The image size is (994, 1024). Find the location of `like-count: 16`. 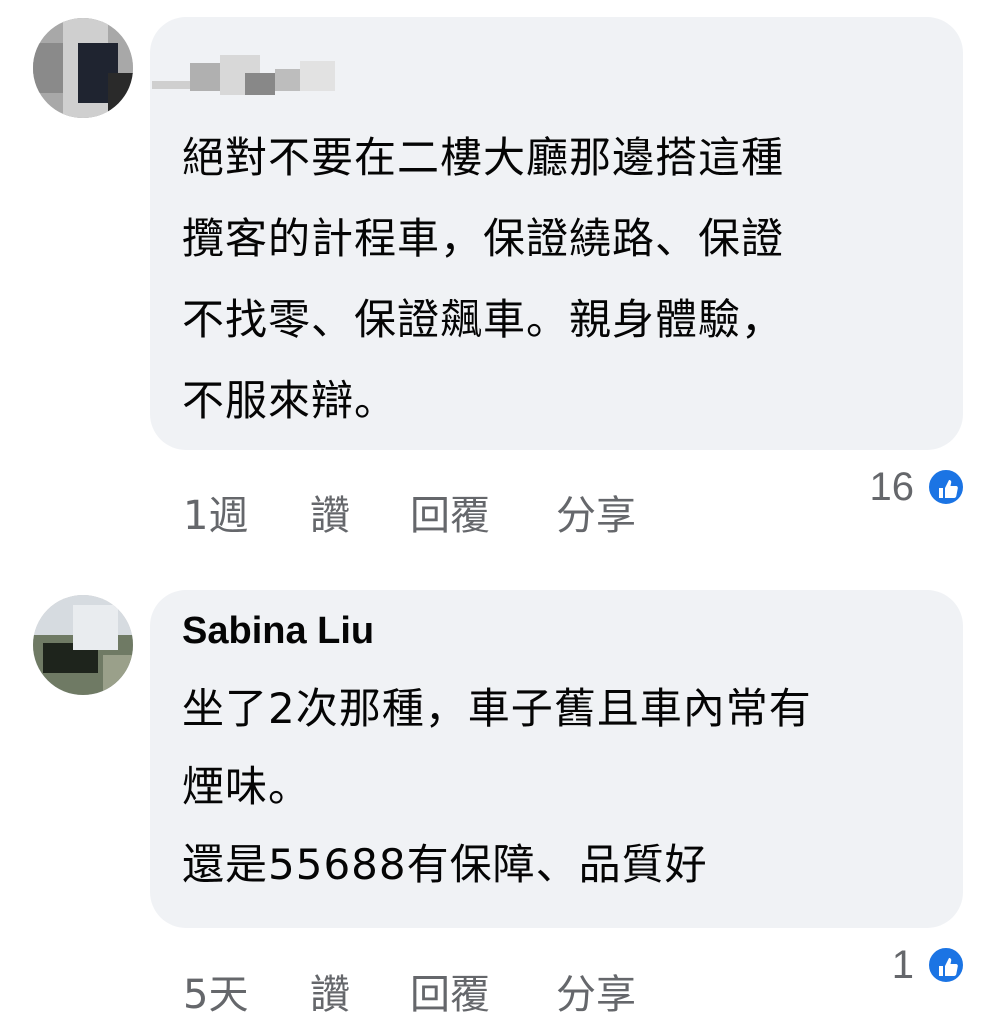

like-count: 16 is located at coordinates (892, 487).